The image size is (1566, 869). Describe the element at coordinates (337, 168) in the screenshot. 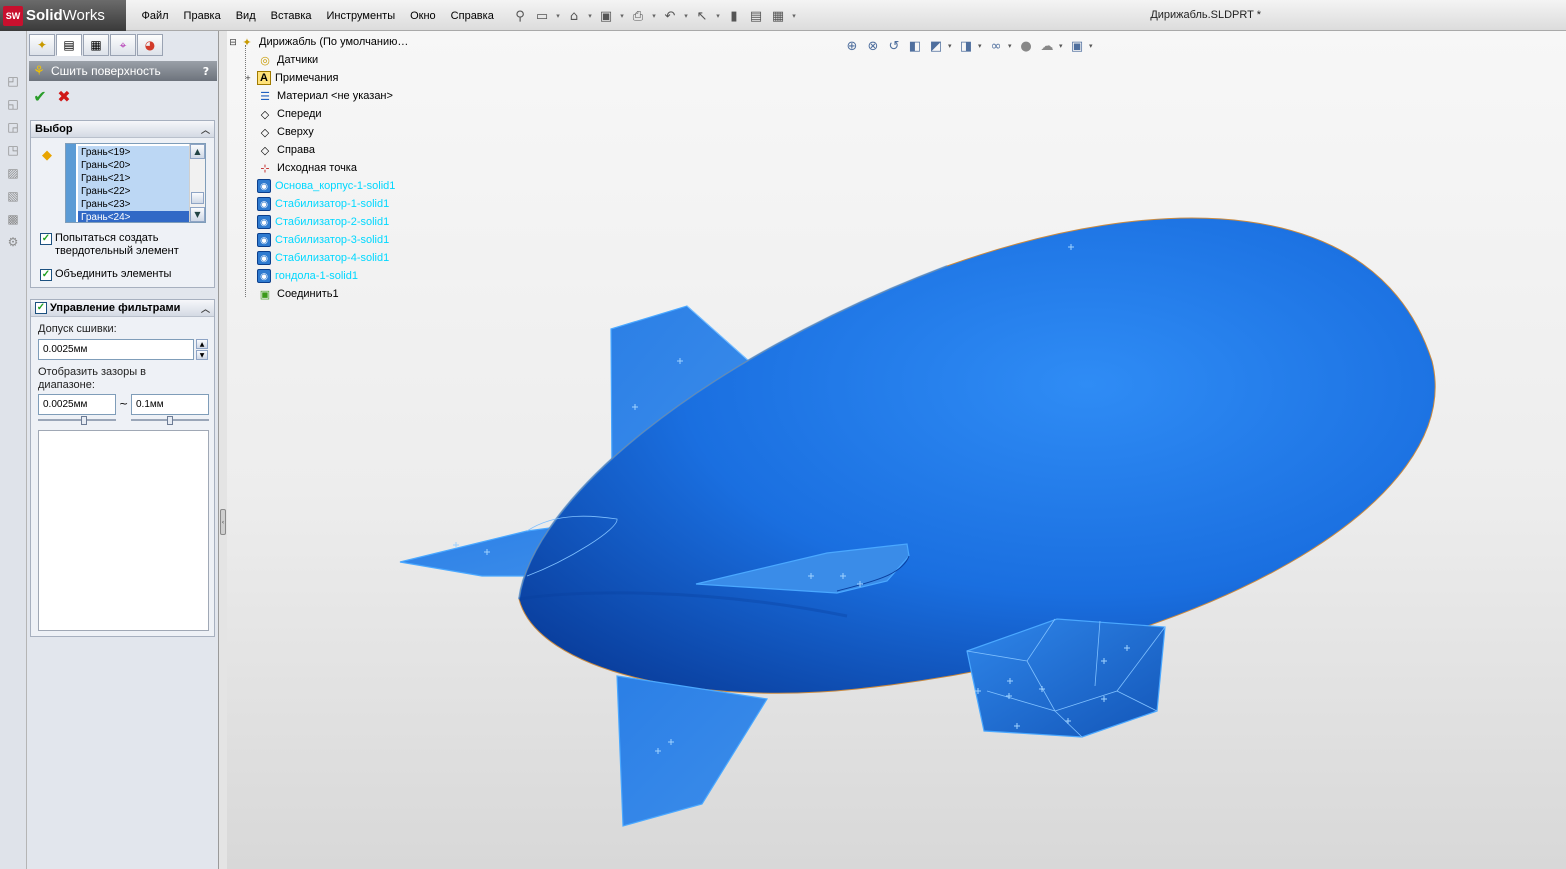

I see `tree-item-origin: ⊹ Исходная точка` at that location.